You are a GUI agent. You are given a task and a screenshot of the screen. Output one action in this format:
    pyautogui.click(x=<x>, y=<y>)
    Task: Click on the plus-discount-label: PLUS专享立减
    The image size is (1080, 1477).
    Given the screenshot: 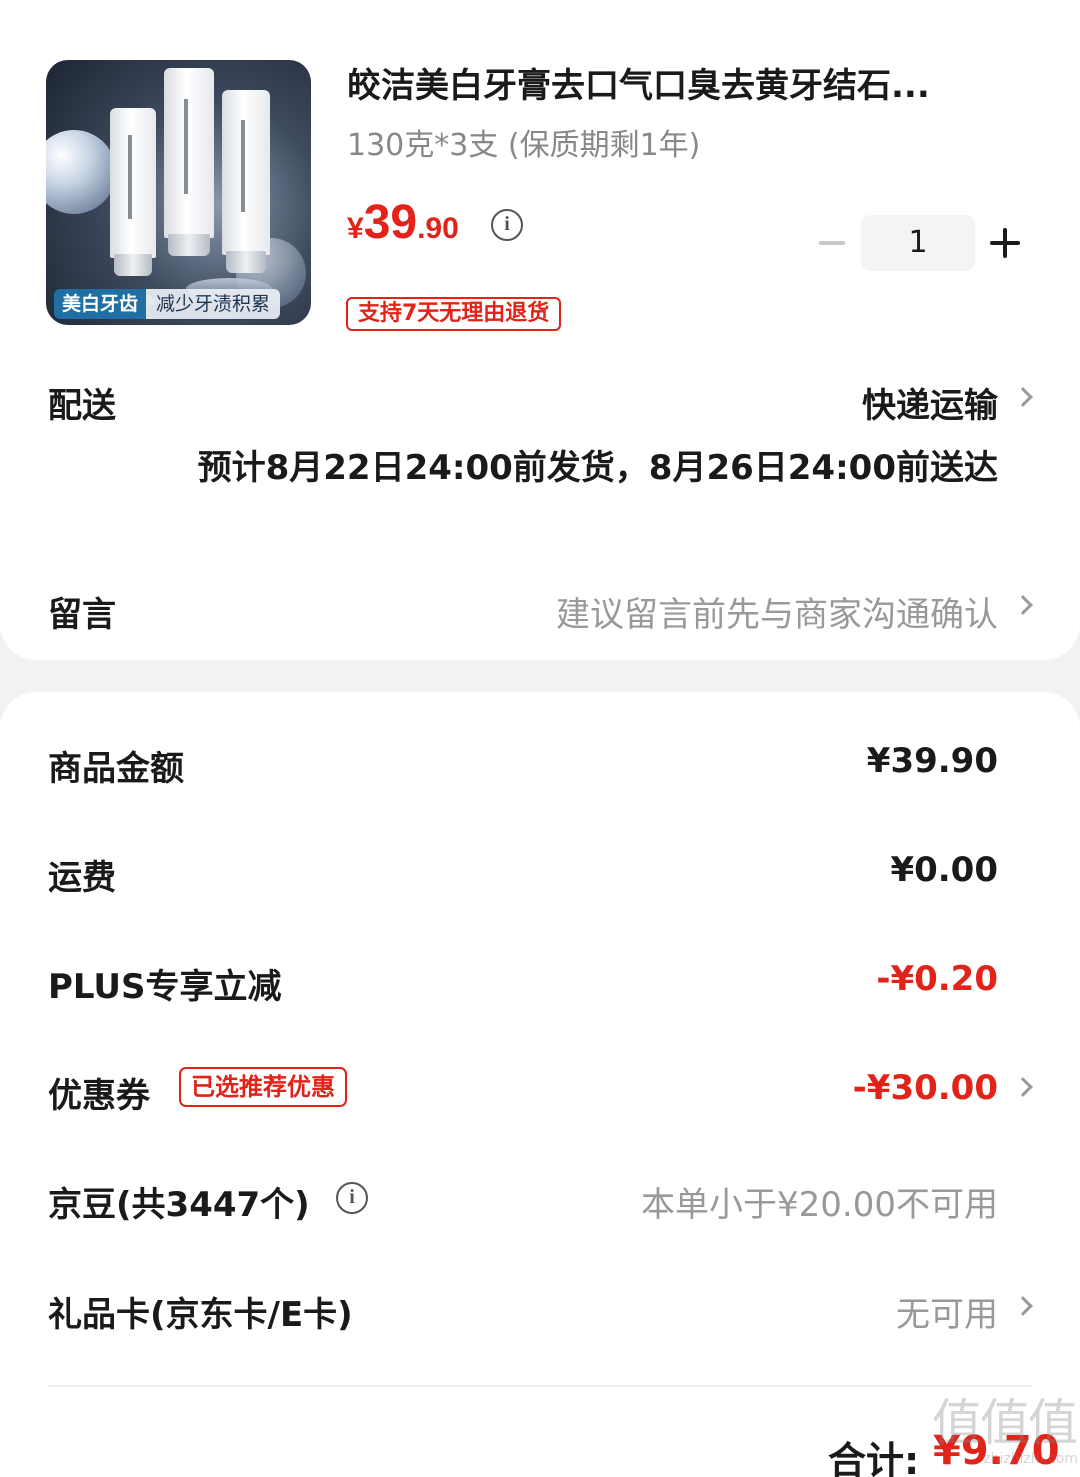 What is the action you would take?
    pyautogui.click(x=165, y=987)
    